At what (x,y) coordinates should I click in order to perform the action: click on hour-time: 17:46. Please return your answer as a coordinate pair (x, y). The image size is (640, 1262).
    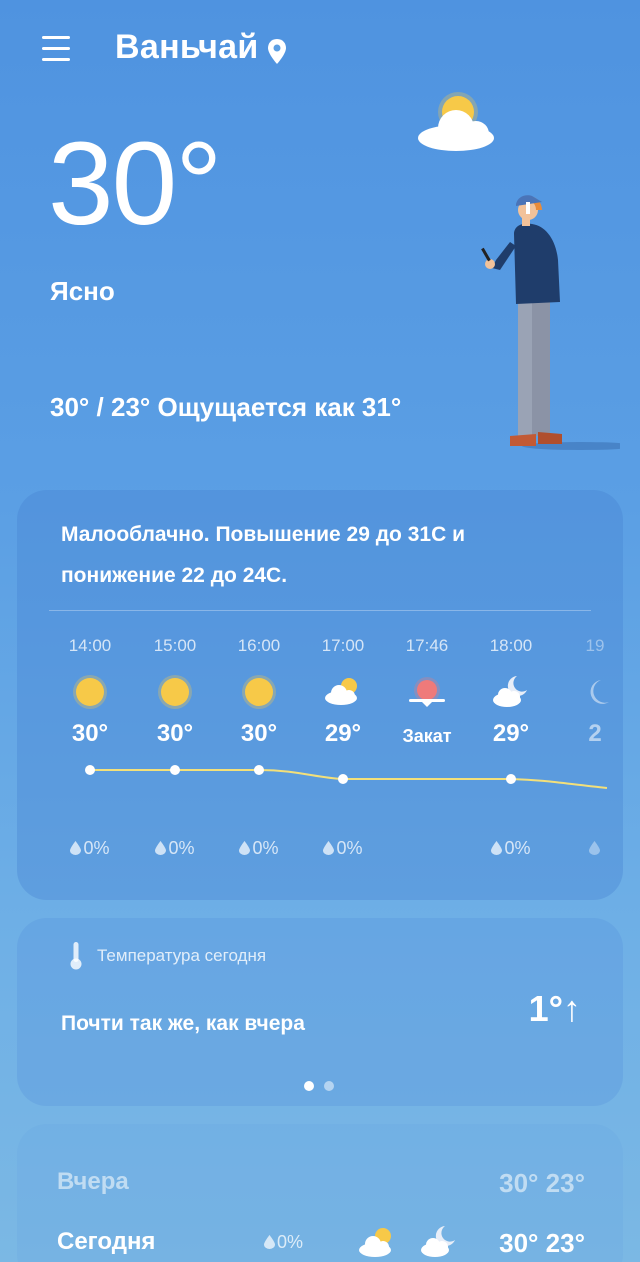
    Looking at the image, I should click on (427, 645).